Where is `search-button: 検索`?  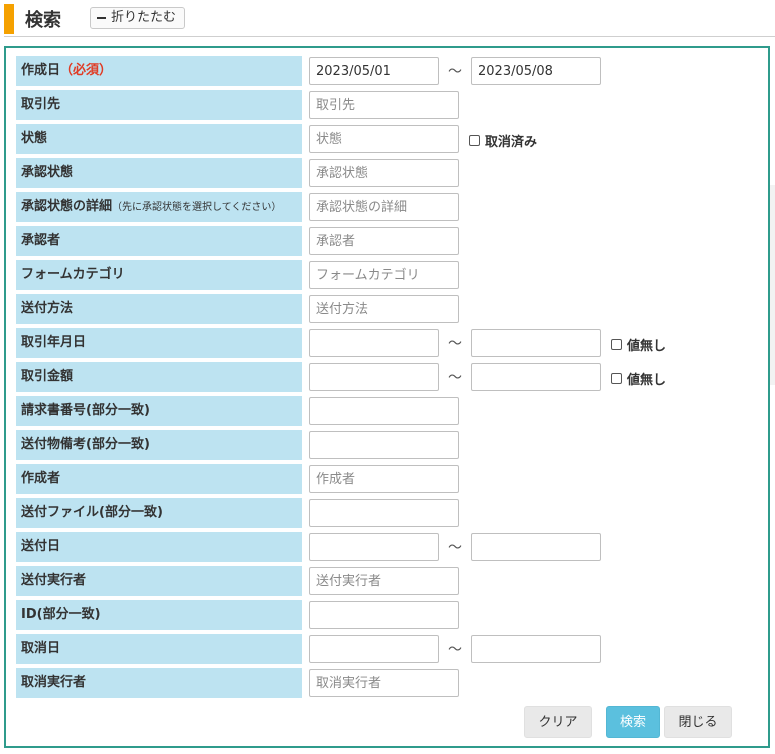 search-button: 検索 is located at coordinates (633, 722).